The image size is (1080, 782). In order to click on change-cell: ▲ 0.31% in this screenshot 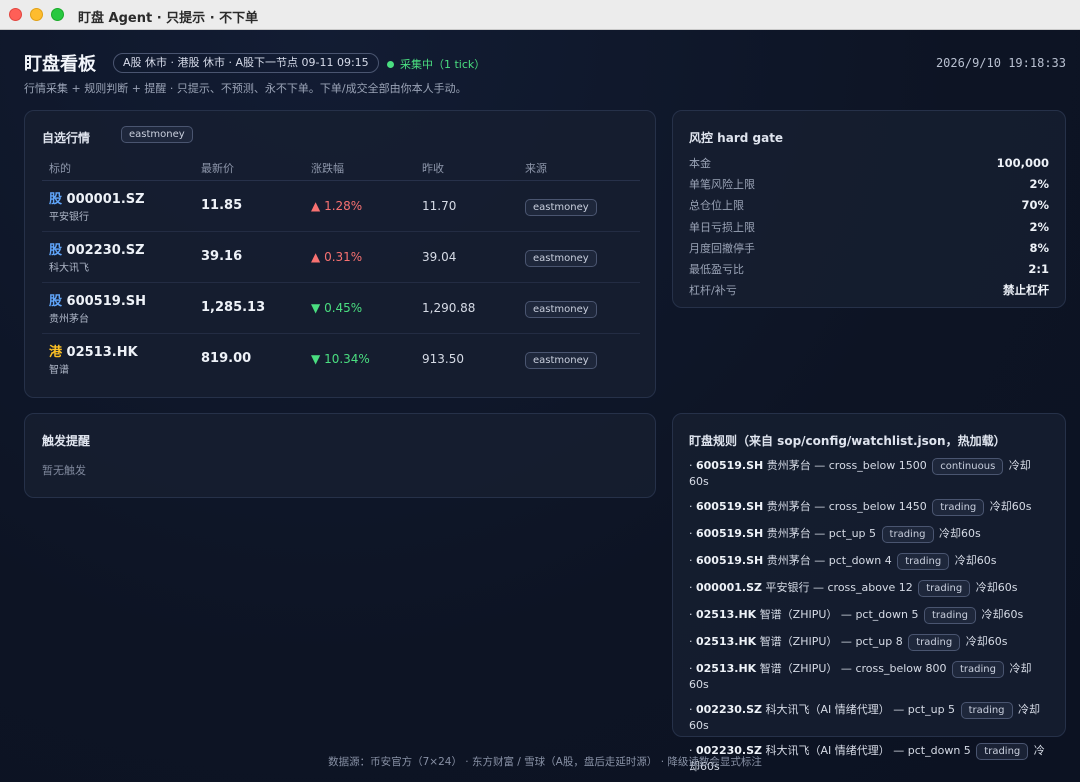, I will do `click(359, 257)`.